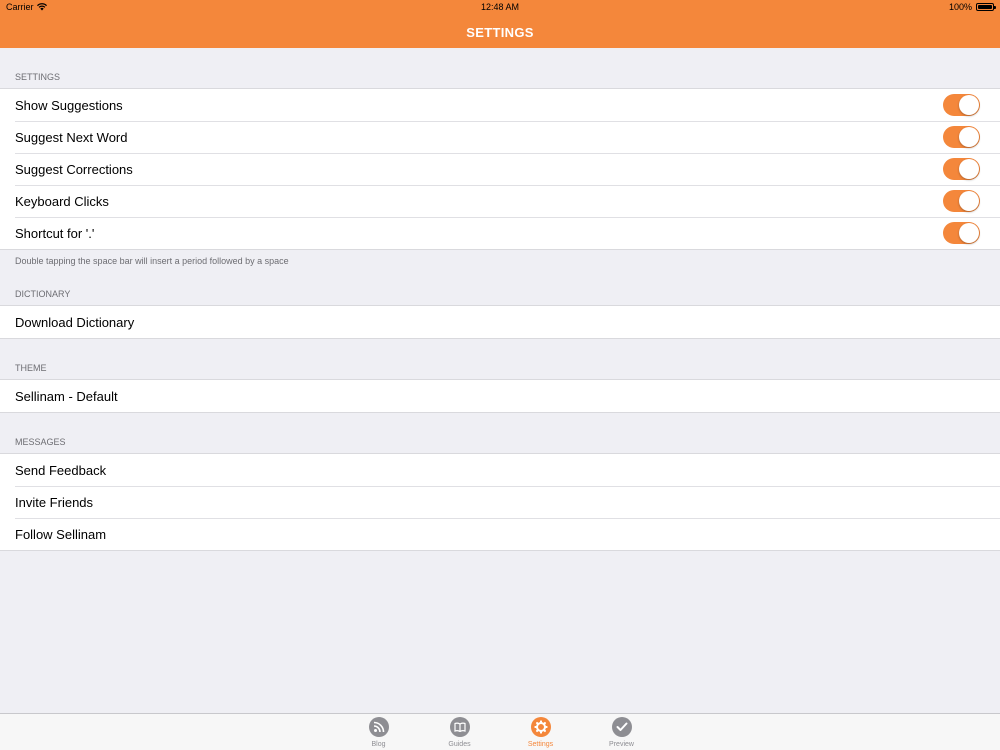 The width and height of the screenshot is (1000, 750). Describe the element at coordinates (74, 169) in the screenshot. I see `row-label: Suggest Corrections` at that location.